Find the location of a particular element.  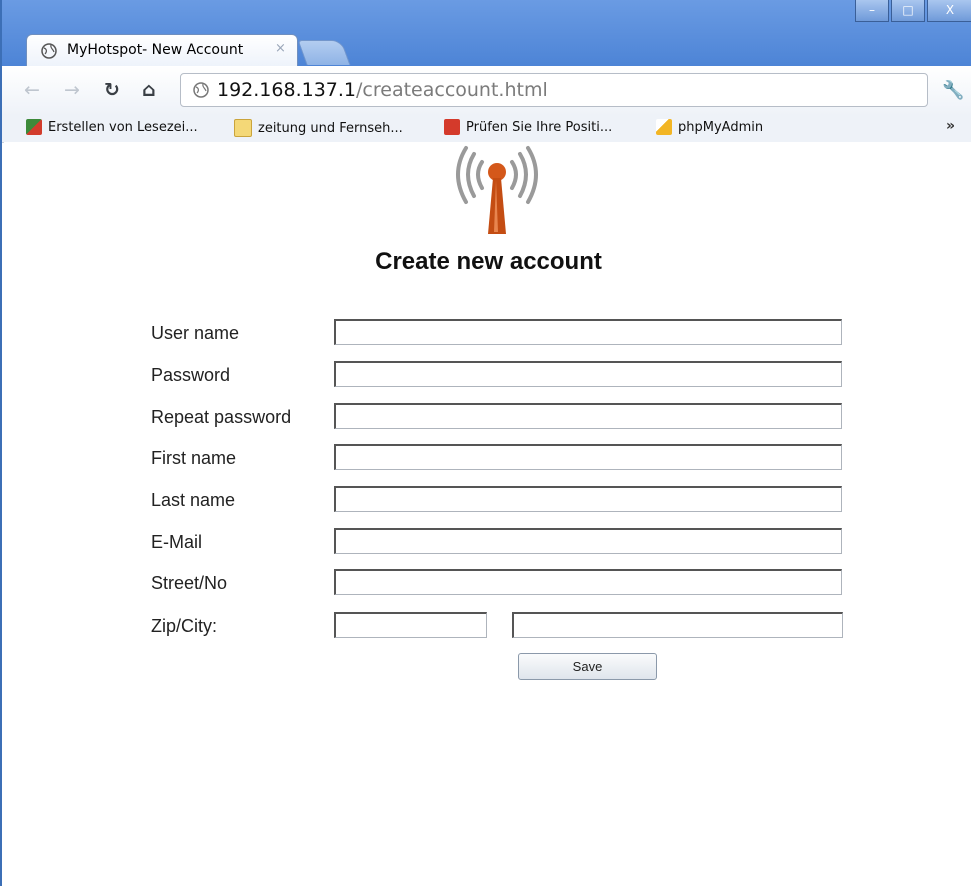

browser-tab: MyHotspot- New Account × is located at coordinates (162, 50).